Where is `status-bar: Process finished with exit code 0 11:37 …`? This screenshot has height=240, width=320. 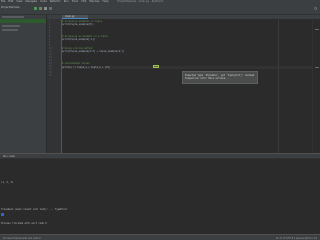 status-bar: Process finished with exit code 0 11:37 … is located at coordinates (160, 237).